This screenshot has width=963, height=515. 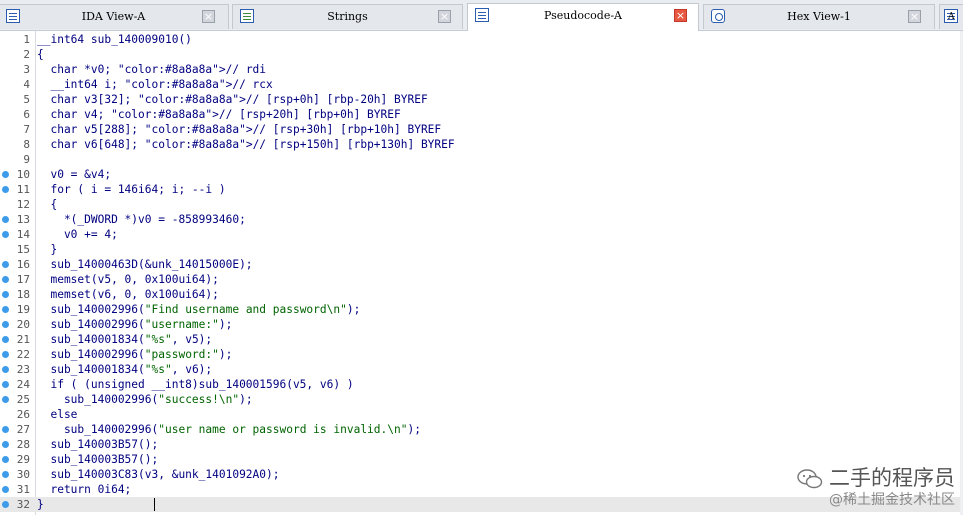 I want to click on code-line: 18 memset(v6, 0, 0x100ui64);, so click(x=481, y=294).